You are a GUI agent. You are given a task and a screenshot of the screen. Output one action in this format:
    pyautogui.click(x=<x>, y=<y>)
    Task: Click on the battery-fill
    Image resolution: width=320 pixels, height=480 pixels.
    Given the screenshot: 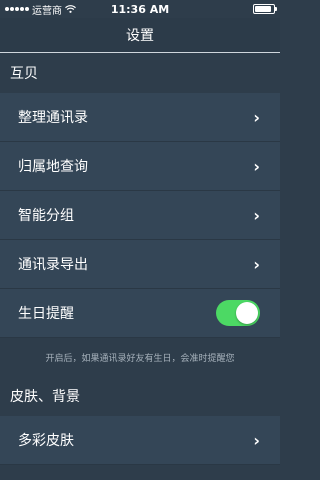 What is the action you would take?
    pyautogui.click(x=263, y=9)
    